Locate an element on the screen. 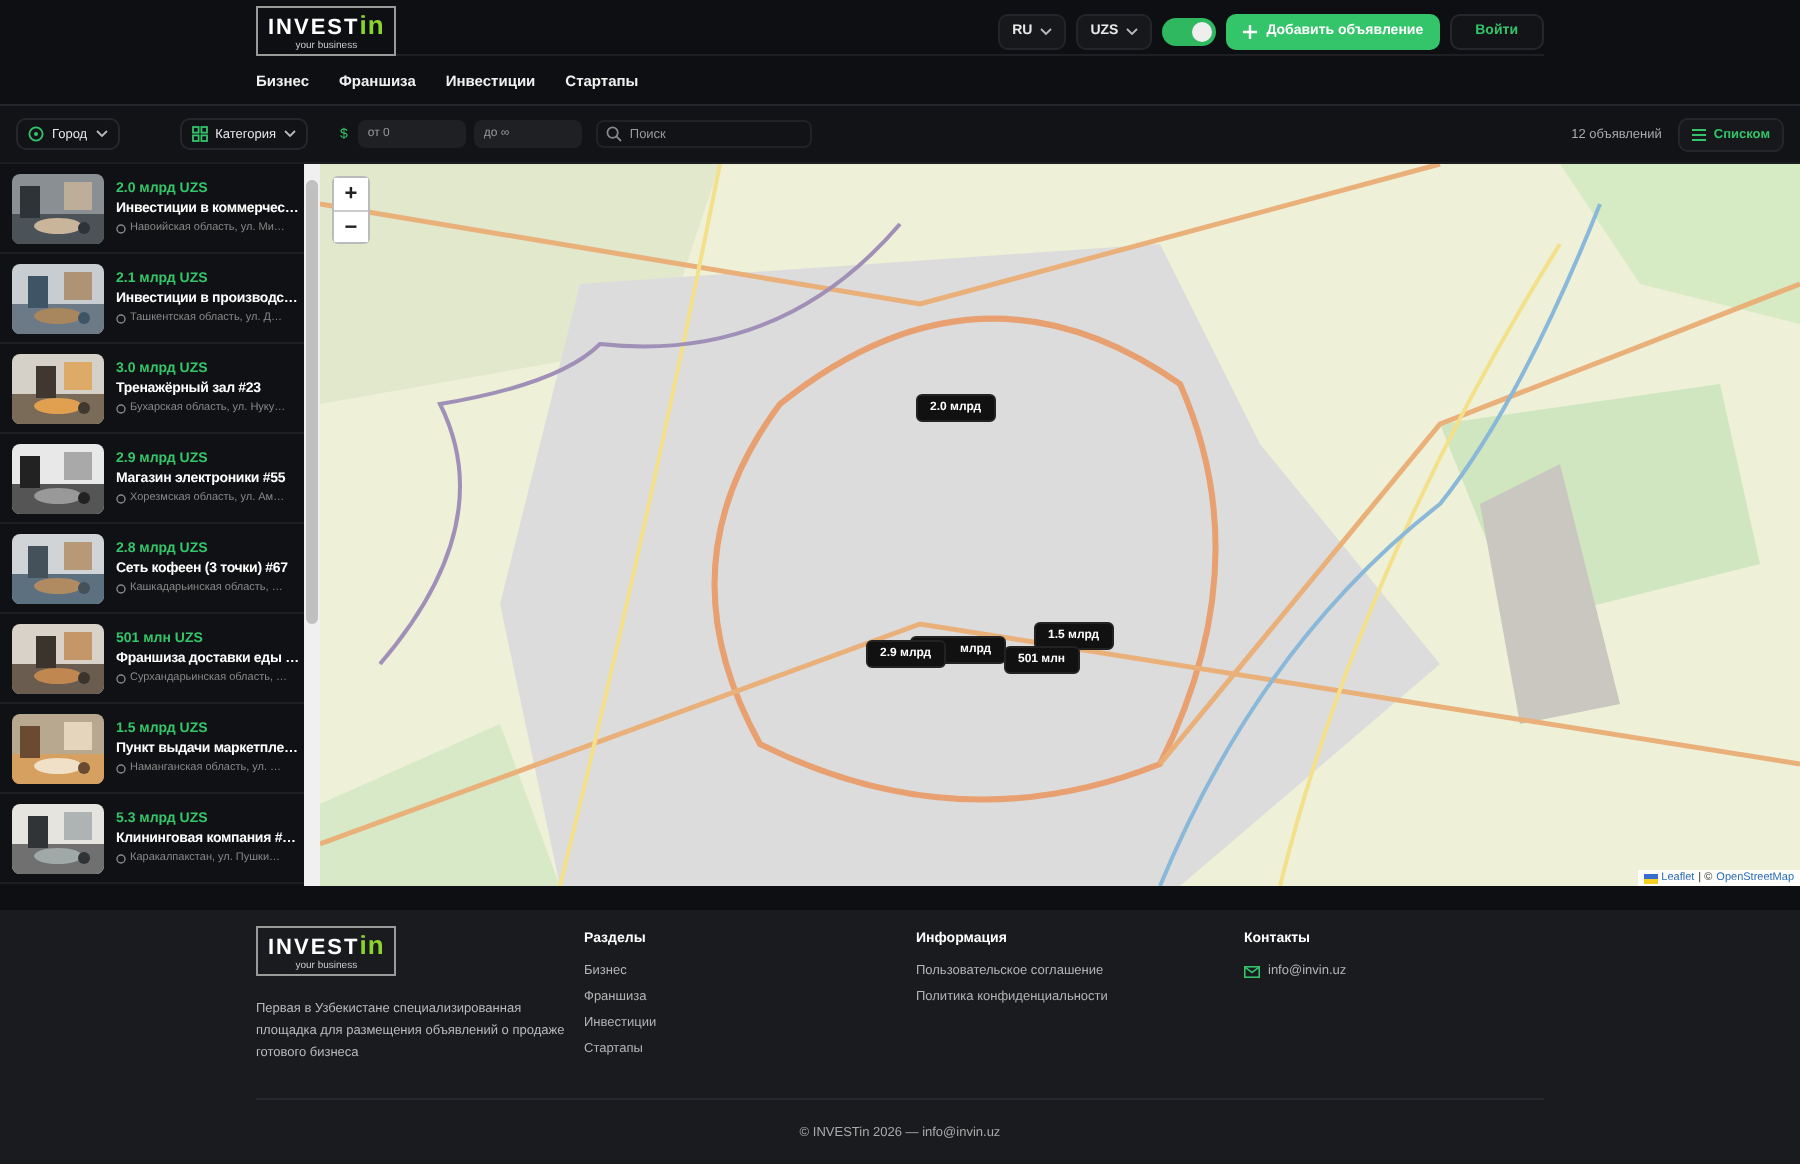  zoom-out-button: − is located at coordinates (351, 226).